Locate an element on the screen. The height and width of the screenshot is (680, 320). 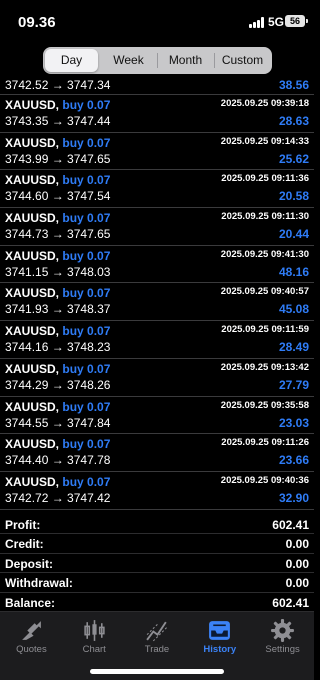
tab-label: Trade is located at coordinates (157, 649).